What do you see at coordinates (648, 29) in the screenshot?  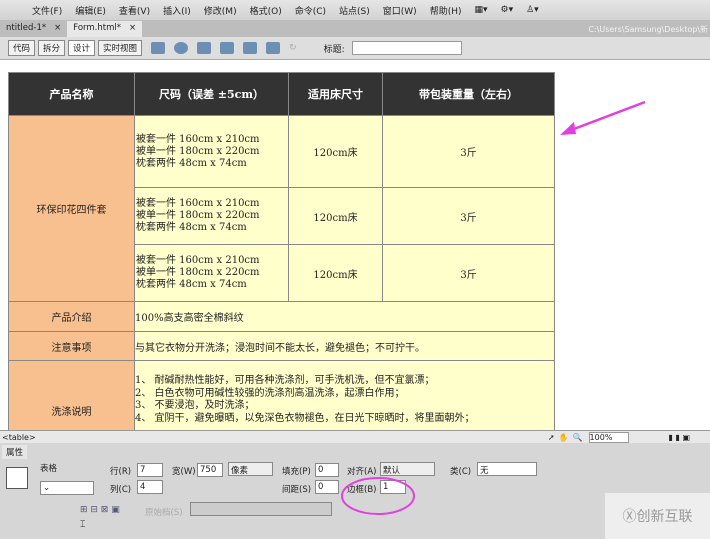 I see `file-path: C:\Users\Samsung\Desktop\新` at bounding box center [648, 29].